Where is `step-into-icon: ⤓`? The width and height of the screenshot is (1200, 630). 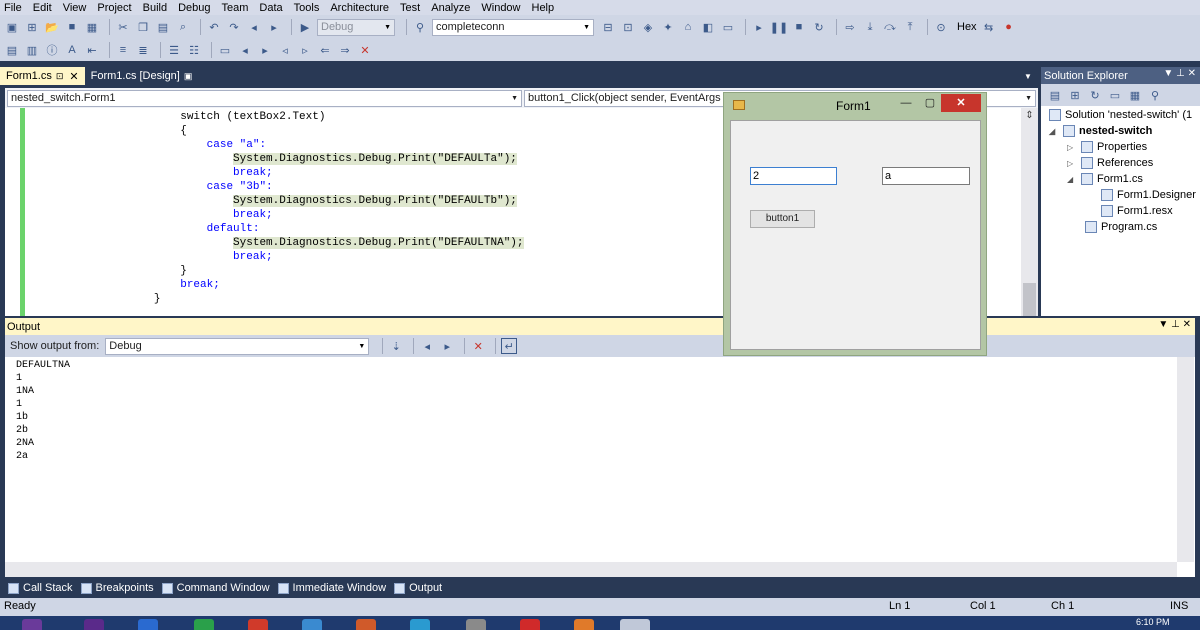
step-into-icon: ⤓ is located at coordinates (870, 27).